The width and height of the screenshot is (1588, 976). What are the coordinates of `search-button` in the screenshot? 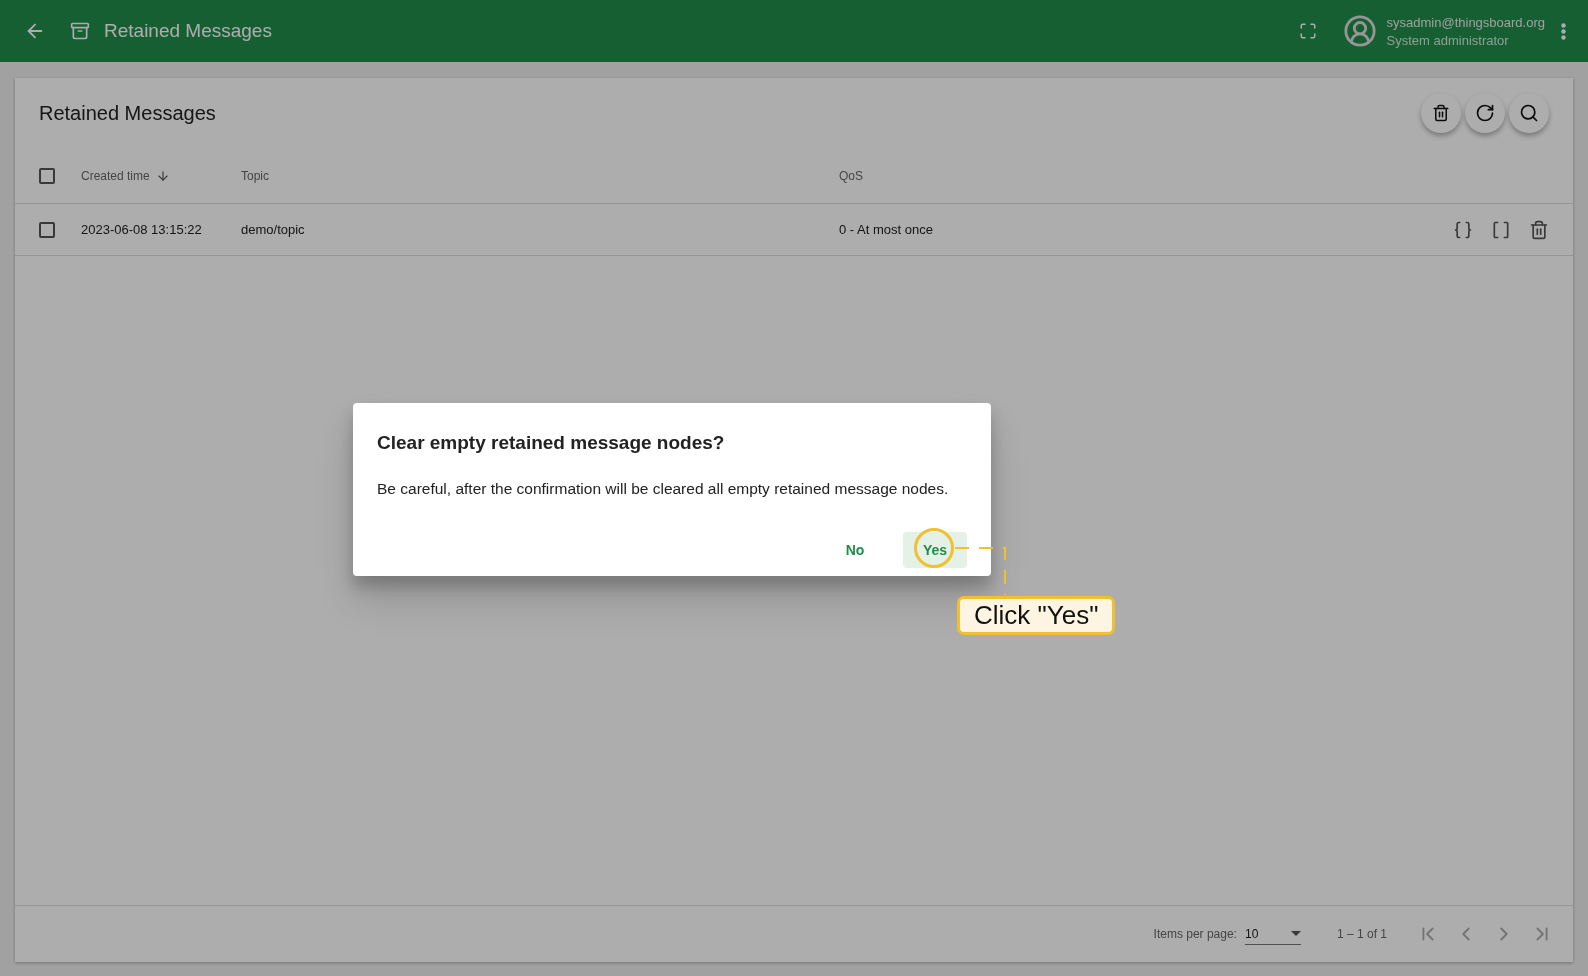 It's located at (1529, 113).